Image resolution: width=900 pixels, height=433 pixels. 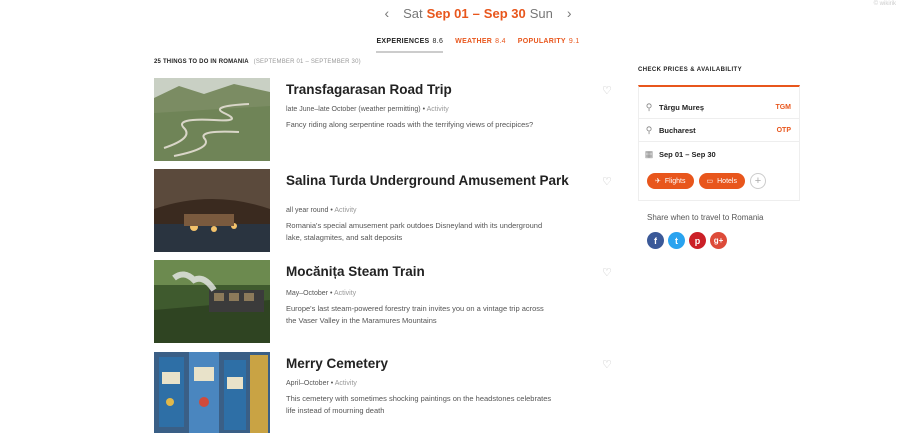 I want to click on hotels-button: ▭ Hotels, so click(x=721, y=181).